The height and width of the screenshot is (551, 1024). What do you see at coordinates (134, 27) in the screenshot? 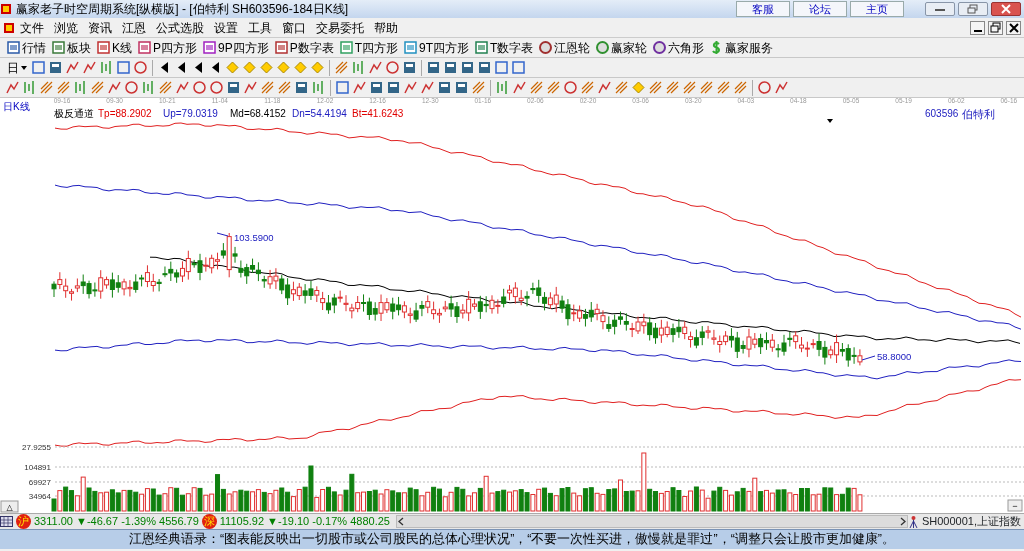
I see `menu-item: 江恩` at bounding box center [134, 27].